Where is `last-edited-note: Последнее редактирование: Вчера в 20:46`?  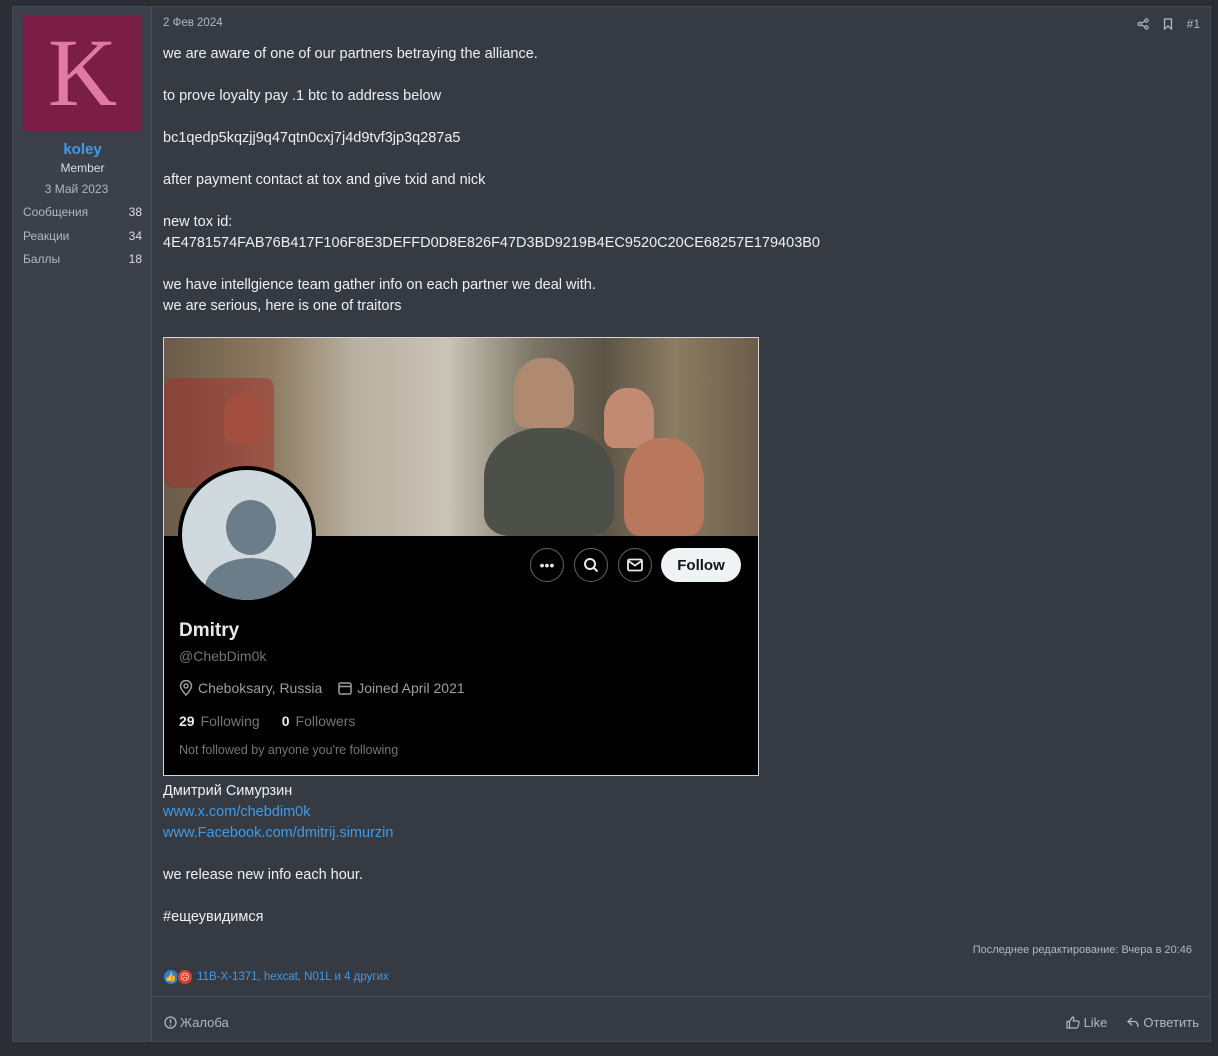
last-edited-note: Последнее редактирование: Вчера в 20:46 is located at coordinates (1082, 950).